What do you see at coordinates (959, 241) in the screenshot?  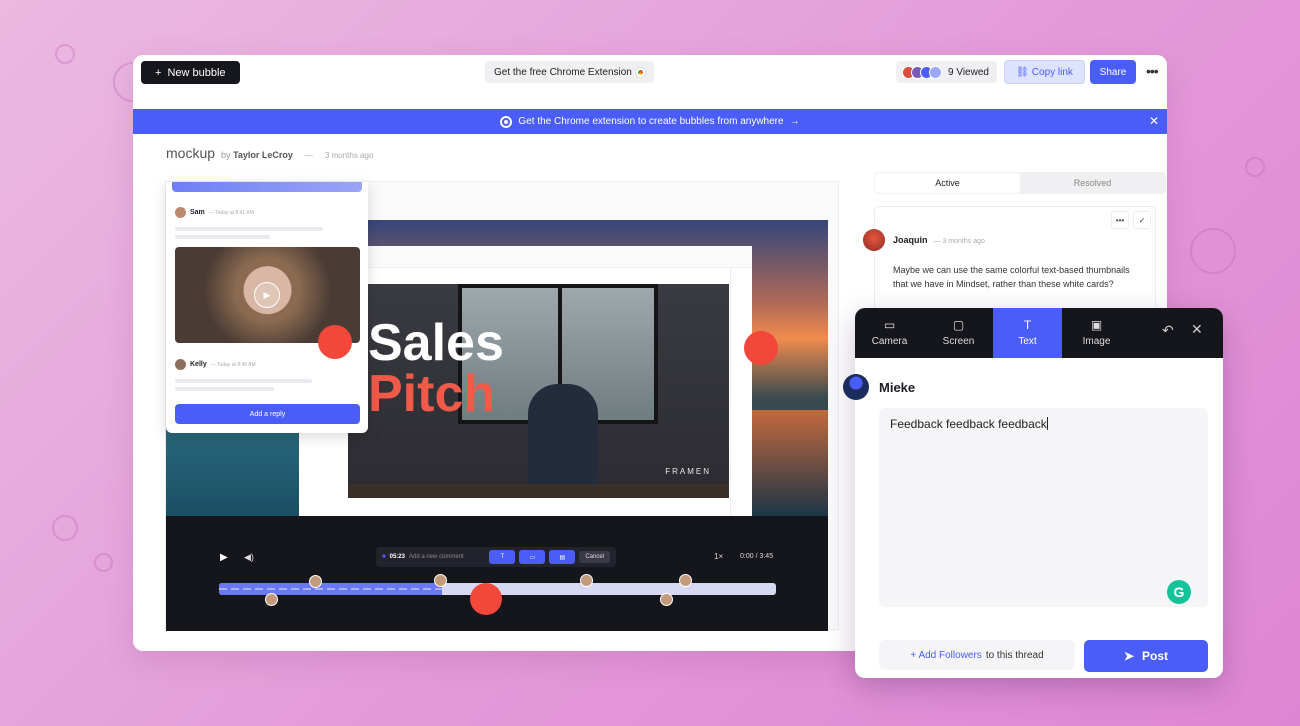 I see `comment-time: — 3 months ago` at bounding box center [959, 241].